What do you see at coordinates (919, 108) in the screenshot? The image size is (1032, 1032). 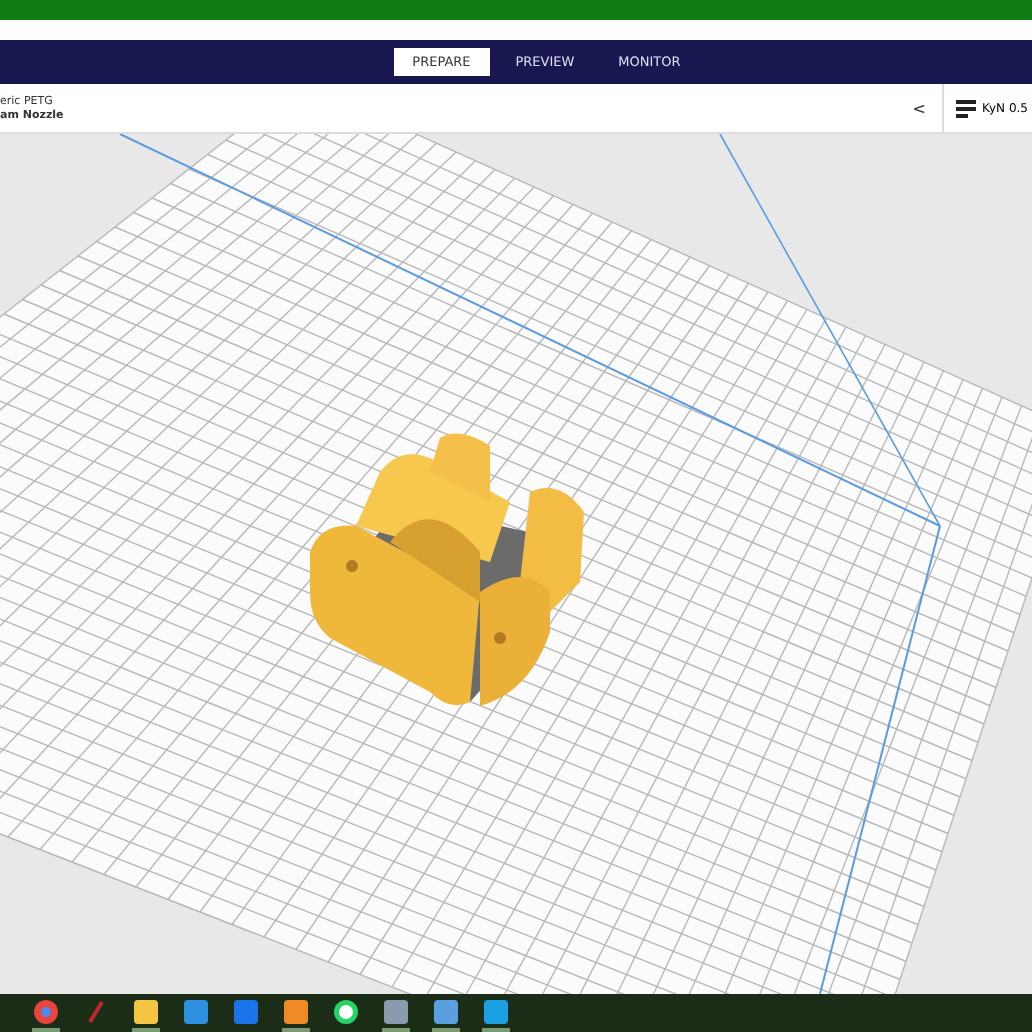 I see `collapse-button: <` at bounding box center [919, 108].